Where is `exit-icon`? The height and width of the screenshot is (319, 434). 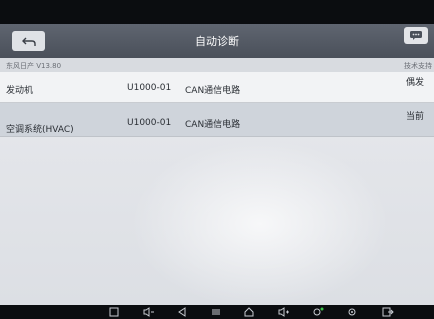 exit-icon is located at coordinates (388, 312).